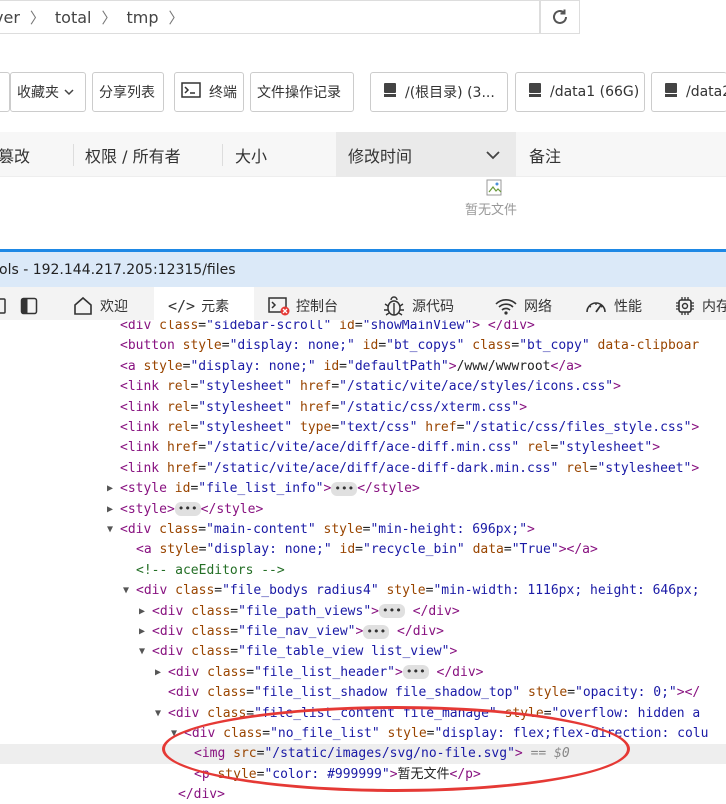  Describe the element at coordinates (3, 306) in the screenshot. I see `device-icon` at that location.